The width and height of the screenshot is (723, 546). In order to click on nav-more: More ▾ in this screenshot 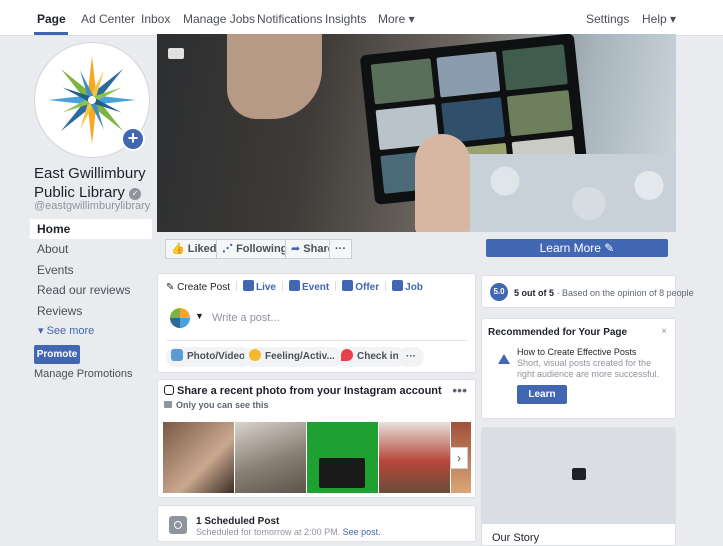, I will do `click(396, 18)`.